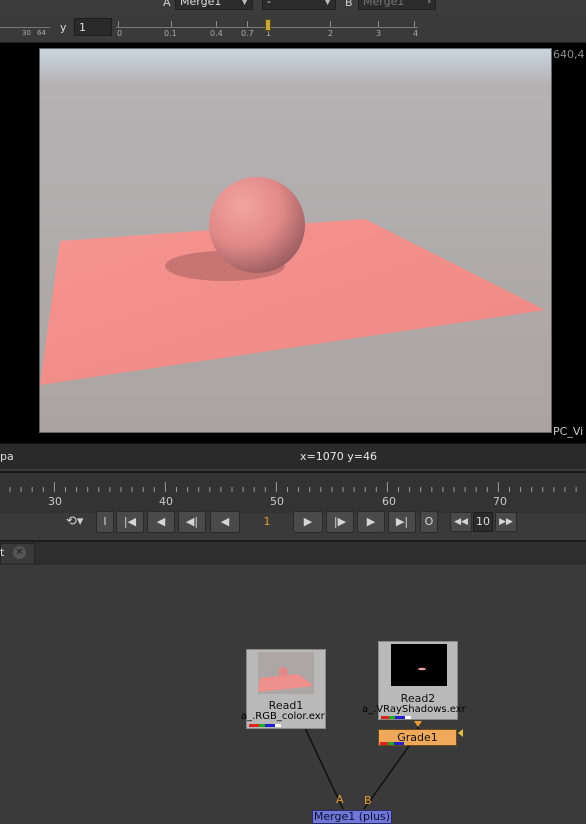 This screenshot has width=586, height=824. I want to click on compare-mode-value: -, so click(269, 4).